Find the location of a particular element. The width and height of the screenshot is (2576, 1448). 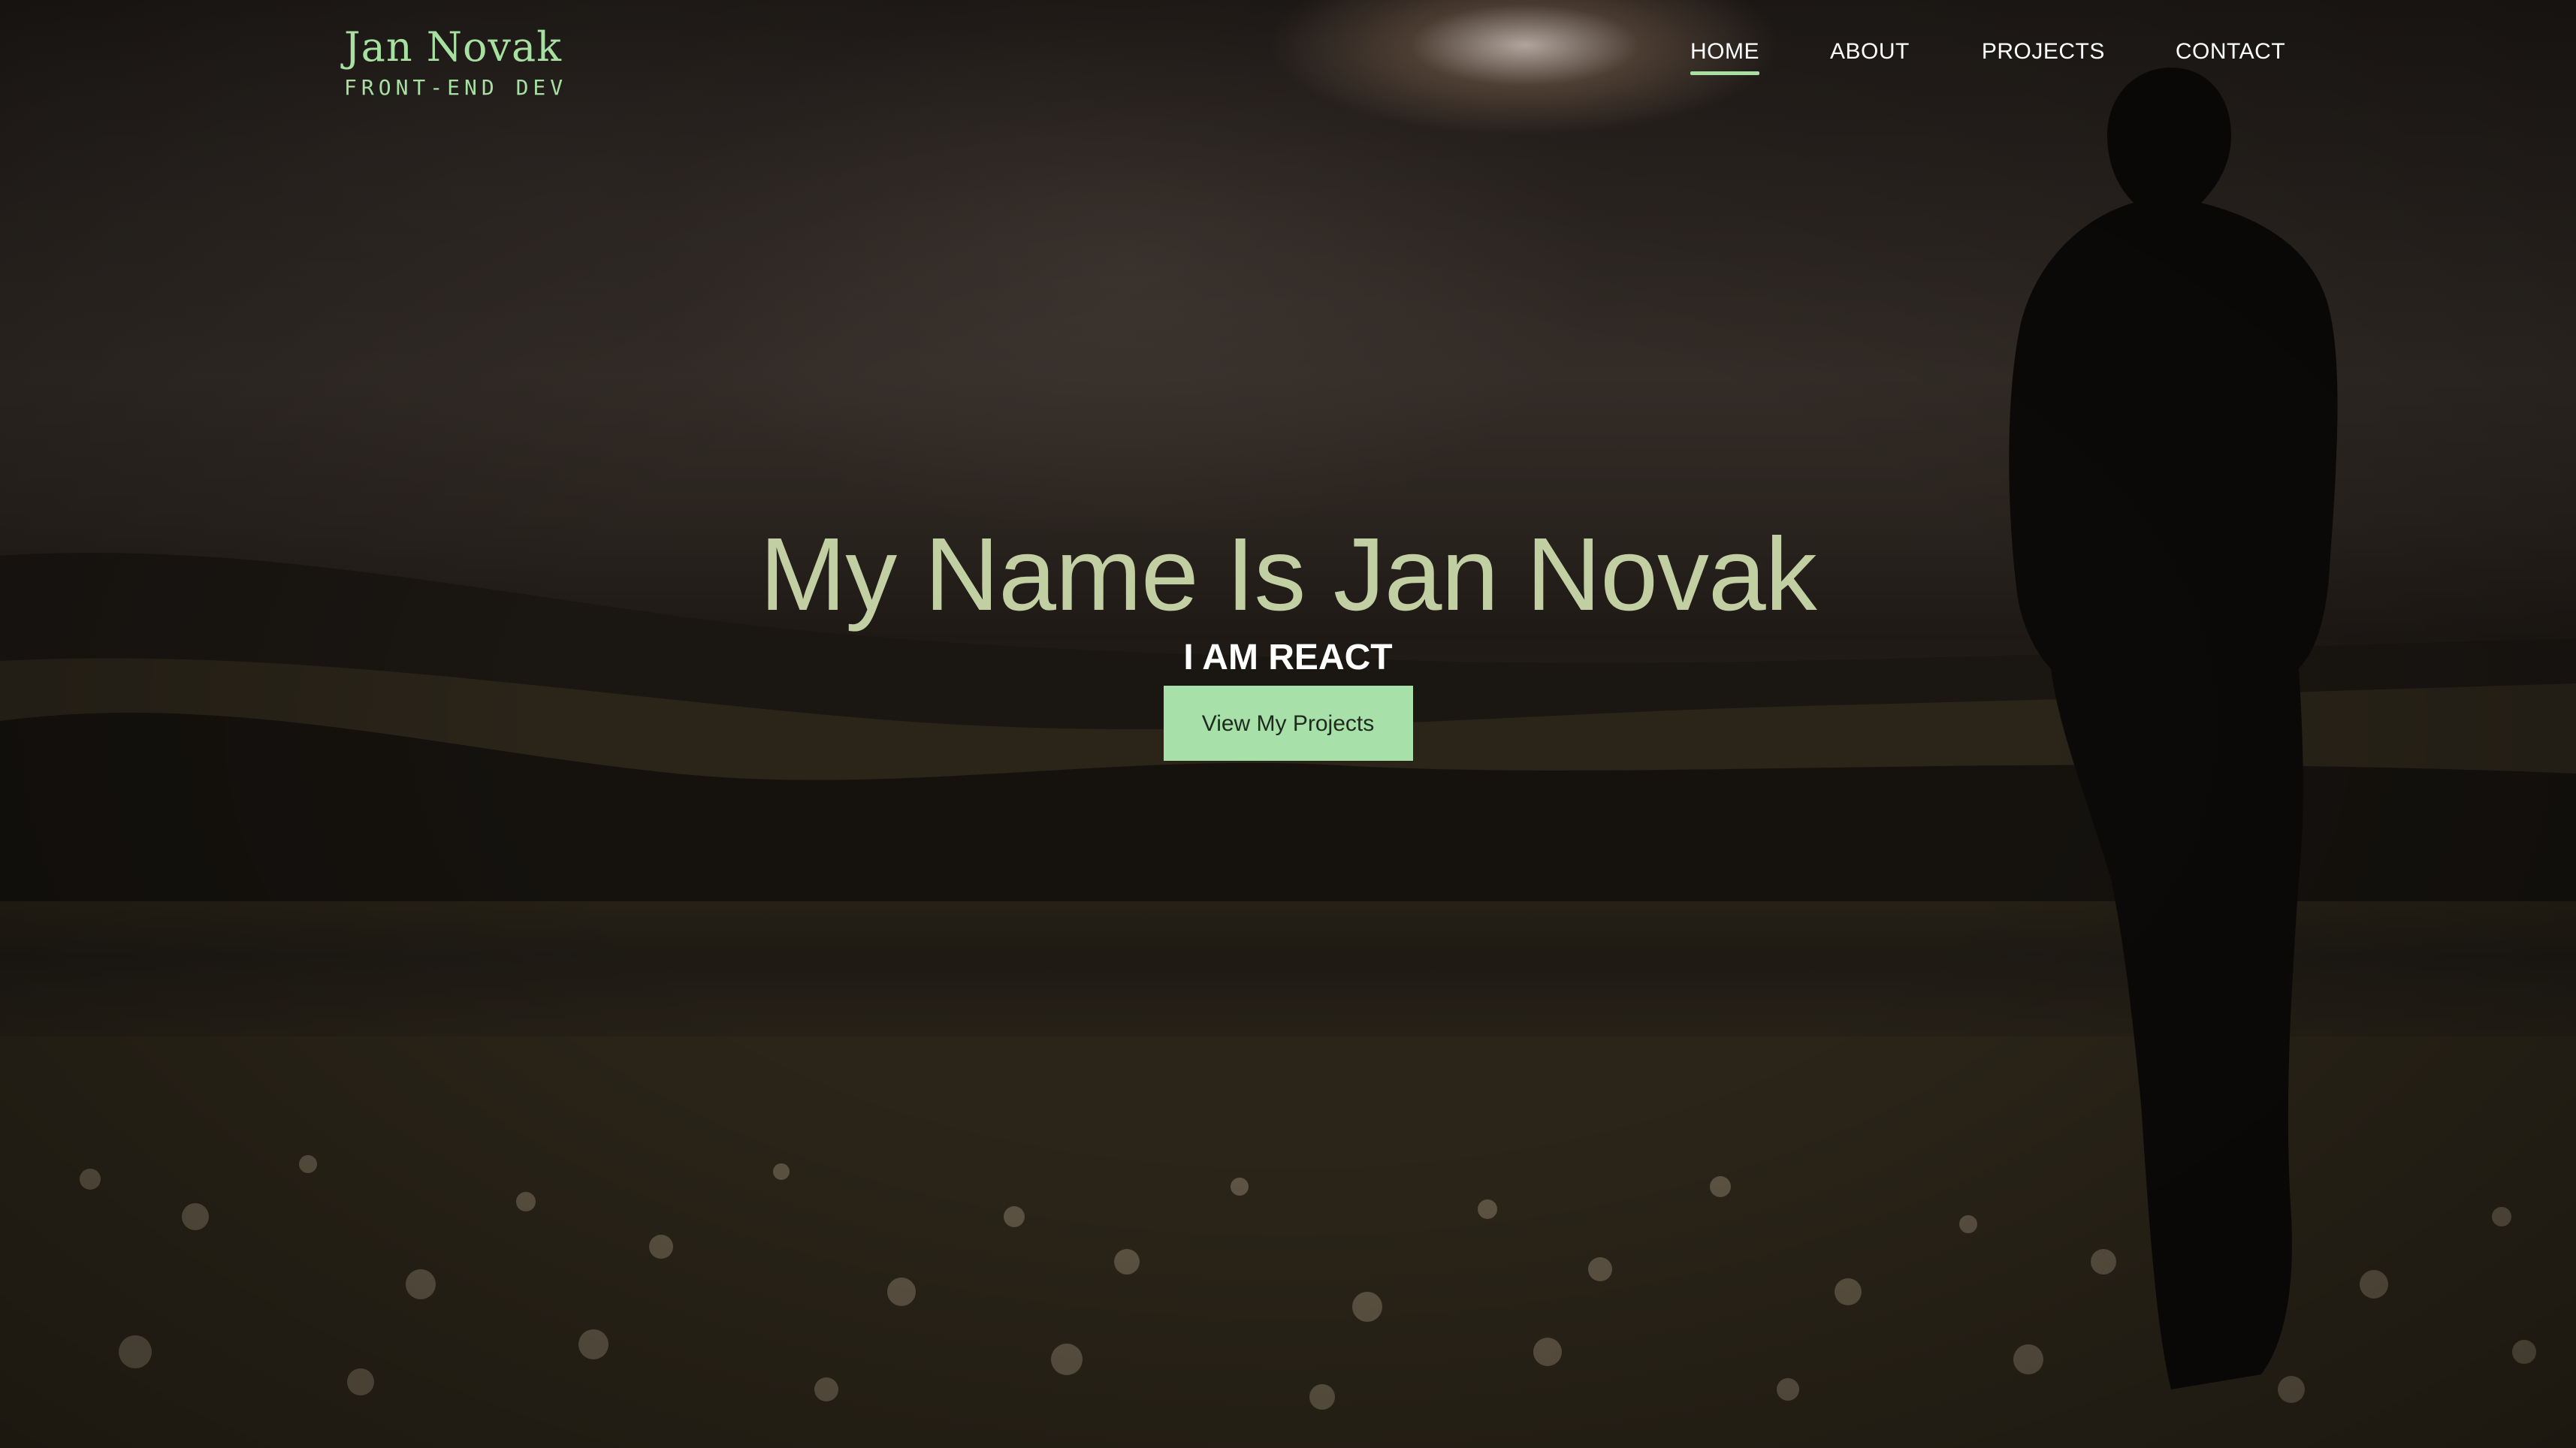

nav-home: HOME is located at coordinates (1724, 57).